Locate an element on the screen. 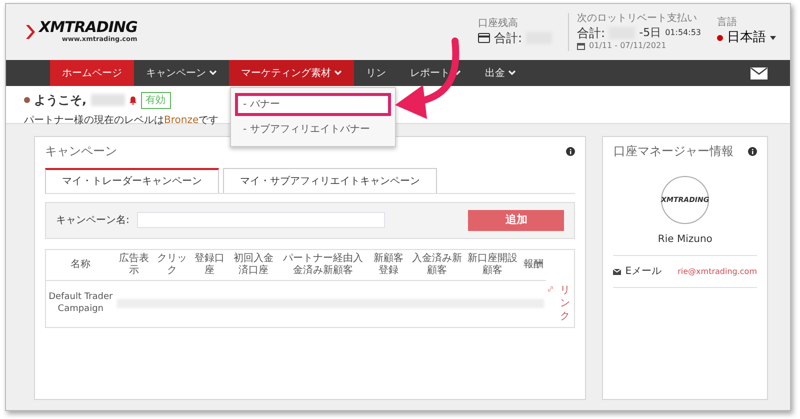 The image size is (800, 419). campaign-name-label: キャンペーン名: is located at coordinates (93, 221).